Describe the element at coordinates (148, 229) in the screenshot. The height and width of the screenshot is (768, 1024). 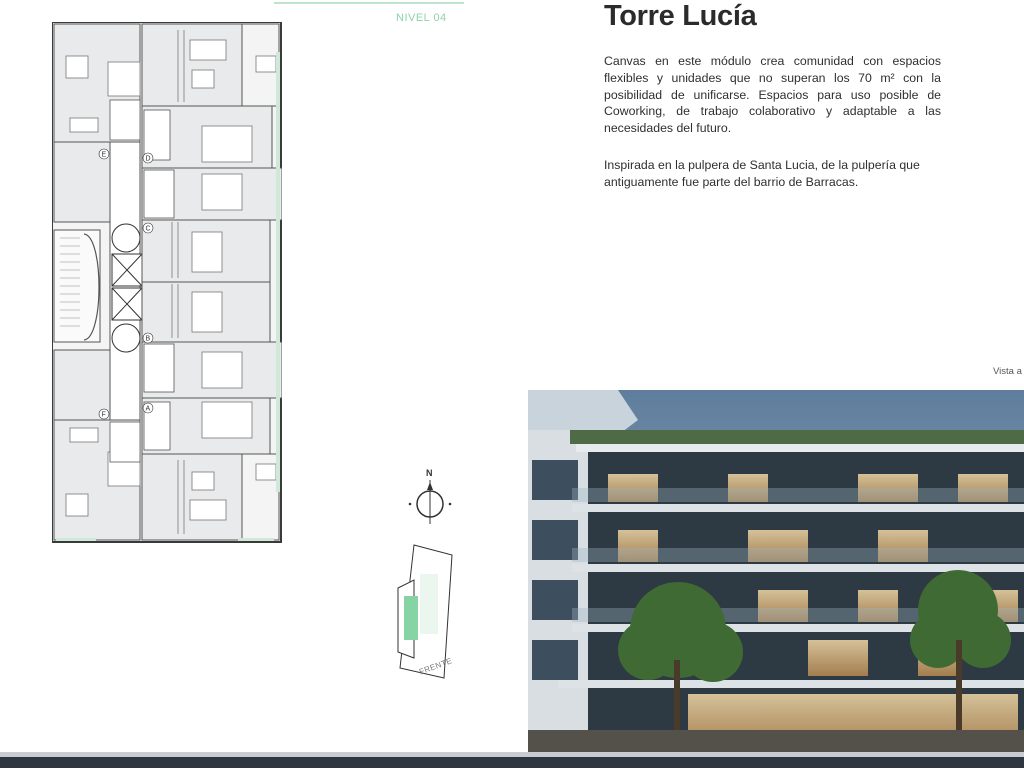
I see `unit-letter-c: C` at that location.